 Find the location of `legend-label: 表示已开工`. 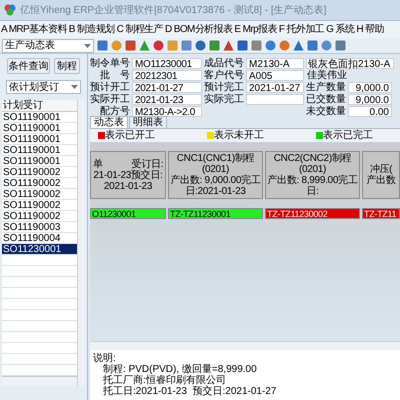

legend-label: 表示已开工 is located at coordinates (130, 135).